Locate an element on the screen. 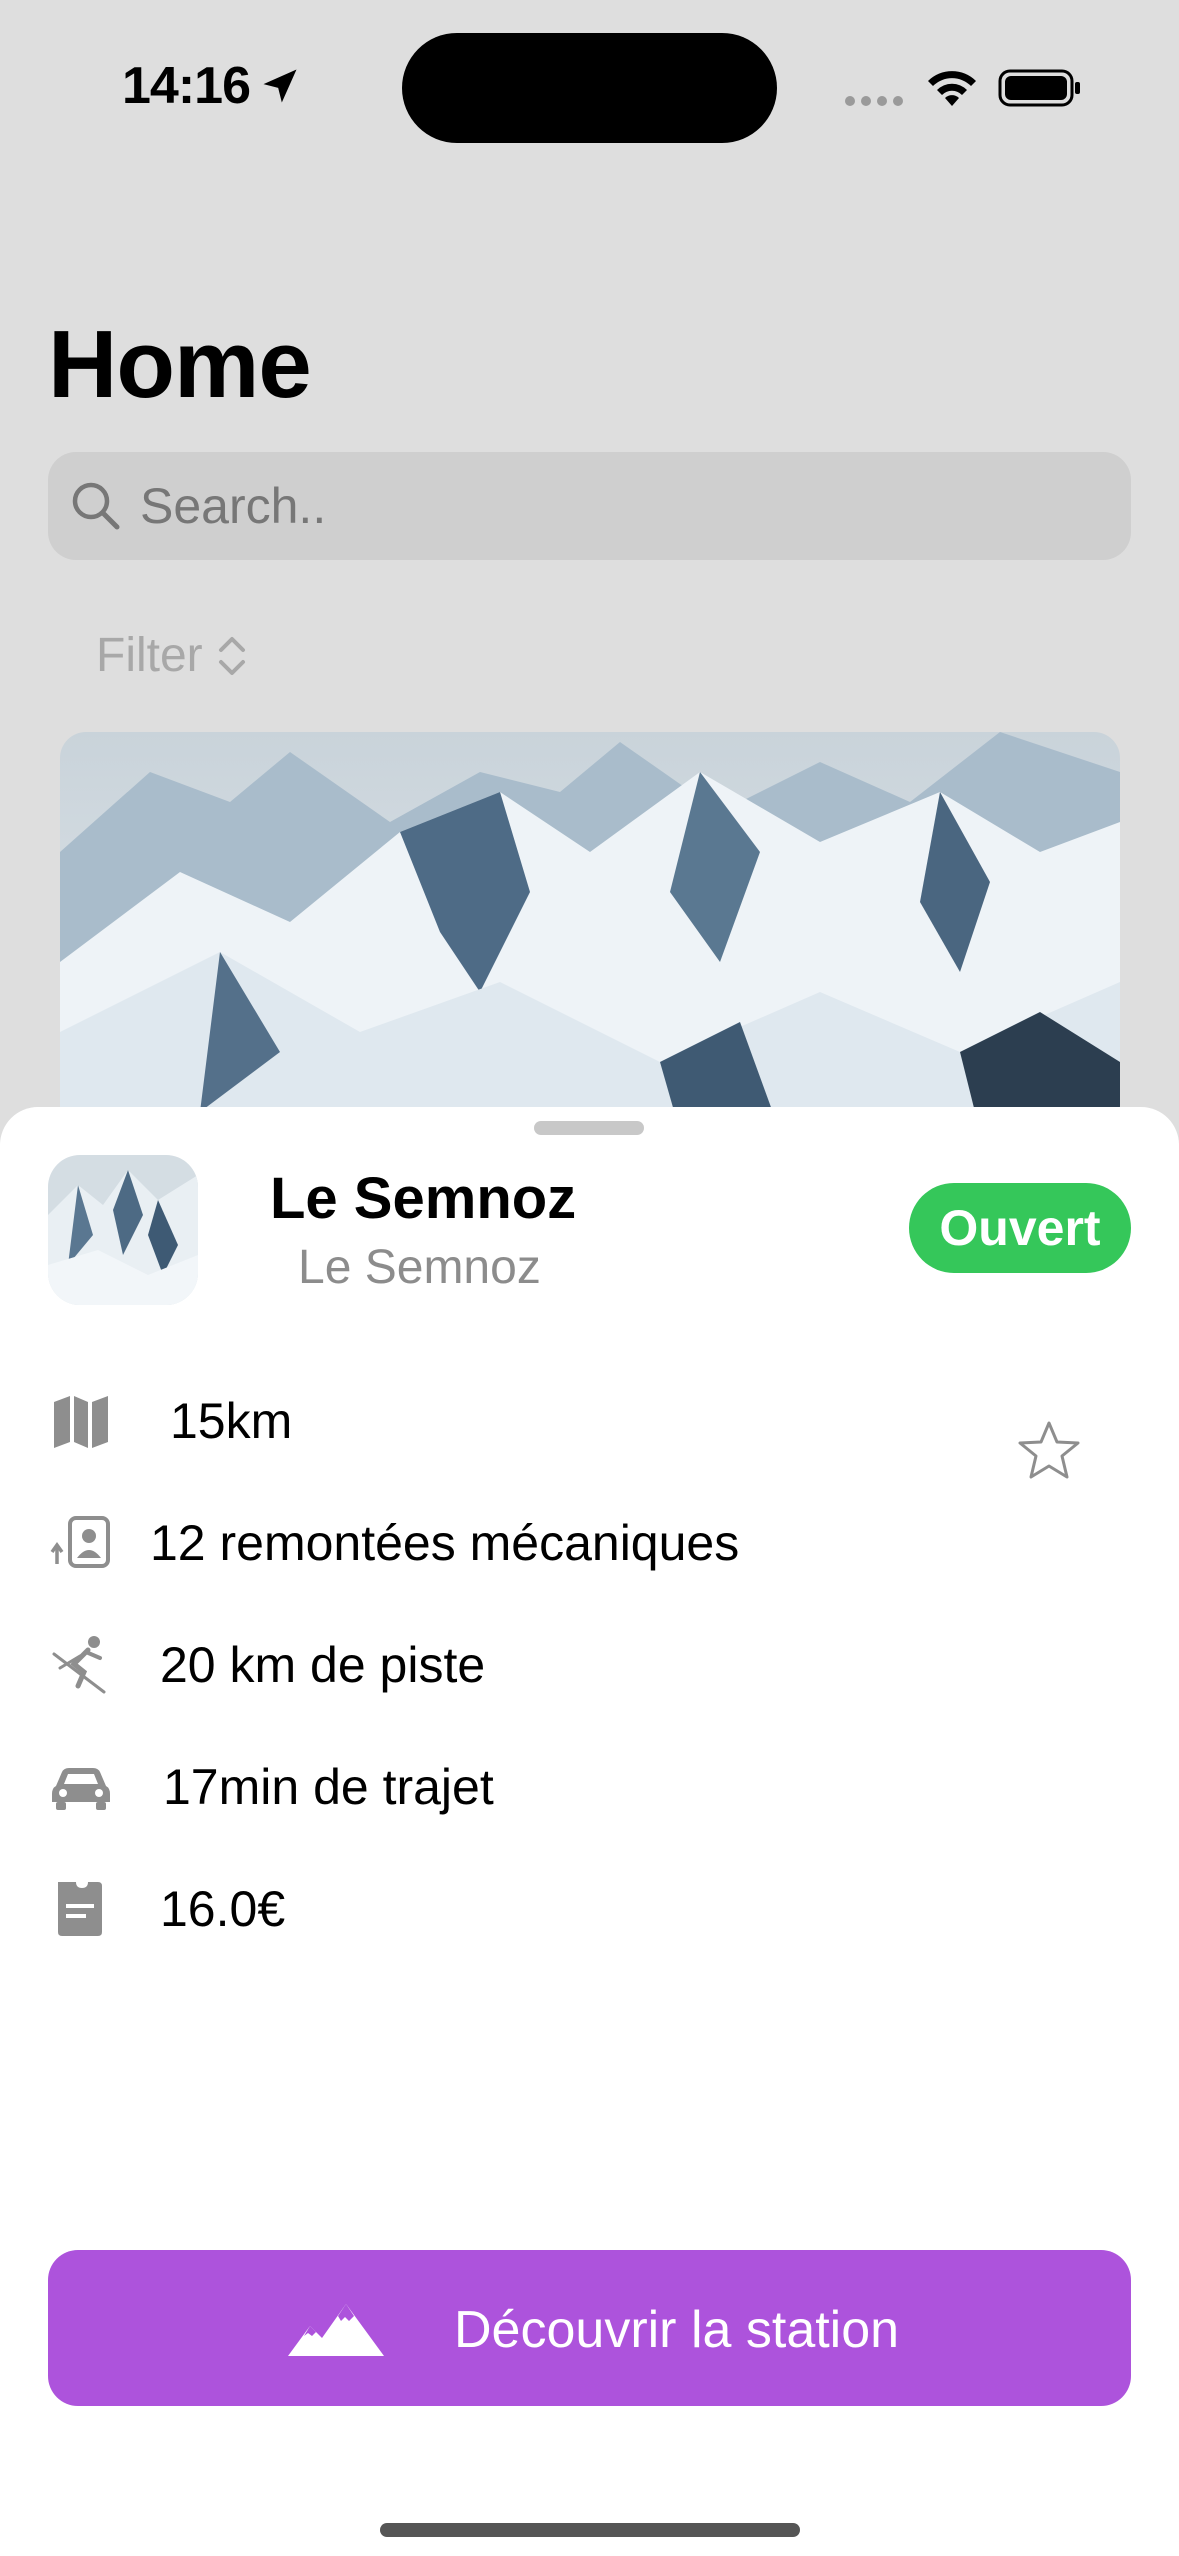 The width and height of the screenshot is (1179, 2556). filter-button: Filter is located at coordinates (172, 655).